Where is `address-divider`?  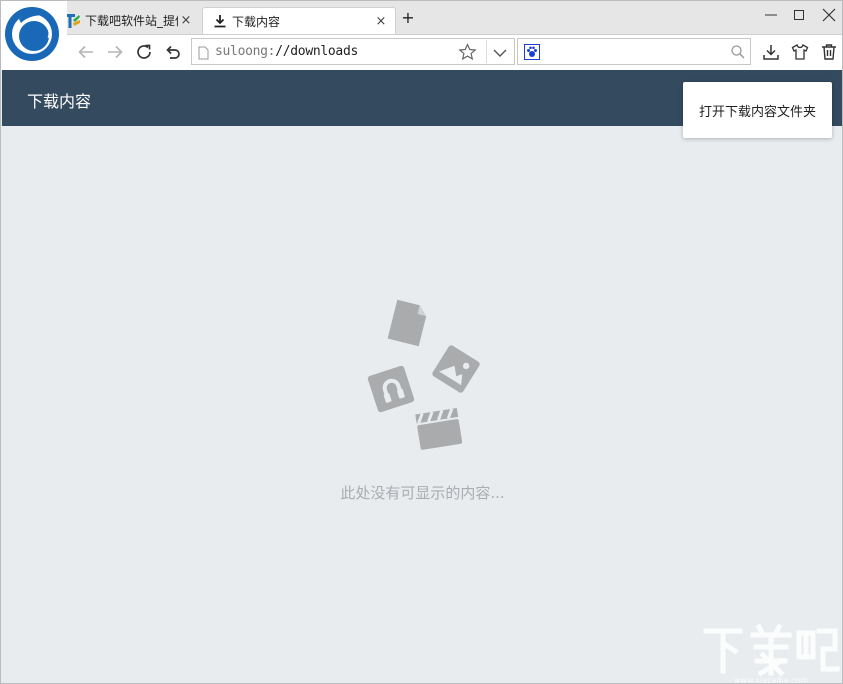
address-divider is located at coordinates (486, 51).